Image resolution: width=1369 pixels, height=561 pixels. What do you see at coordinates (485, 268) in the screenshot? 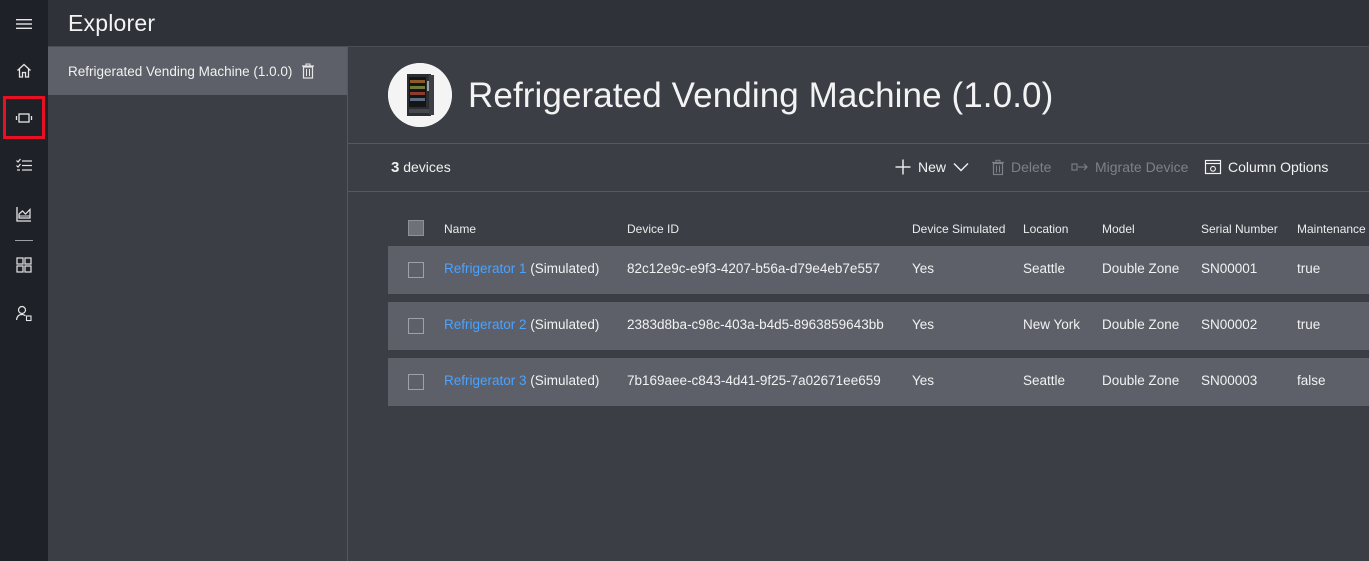
I see `device-name-link: Refrigerator 1` at bounding box center [485, 268].